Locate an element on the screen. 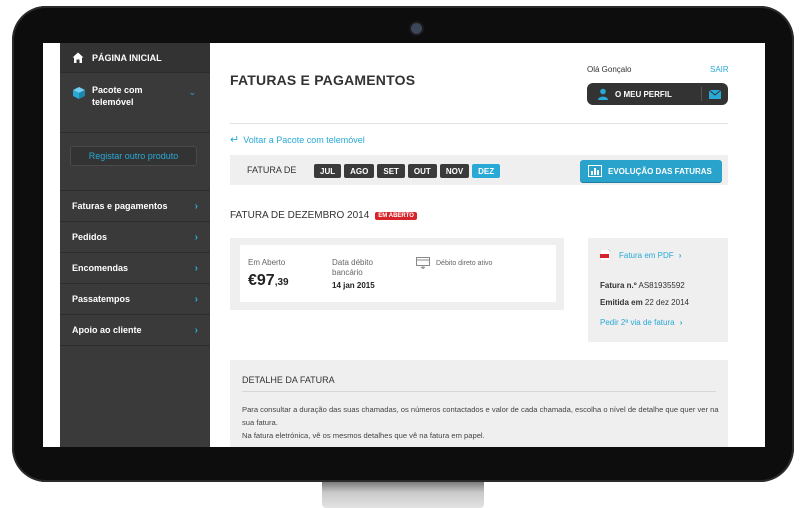 Image resolution: width=806 pixels, height=508 pixels. invoice-issued-label: Emitida em is located at coordinates (621, 302).